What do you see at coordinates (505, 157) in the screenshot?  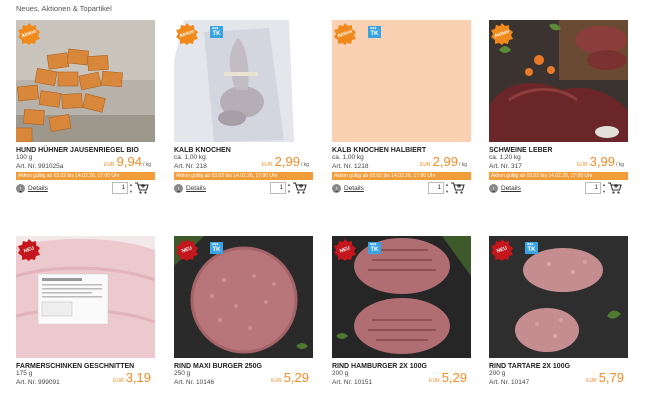 I see `product-weight: ca. 1,20 kg` at bounding box center [505, 157].